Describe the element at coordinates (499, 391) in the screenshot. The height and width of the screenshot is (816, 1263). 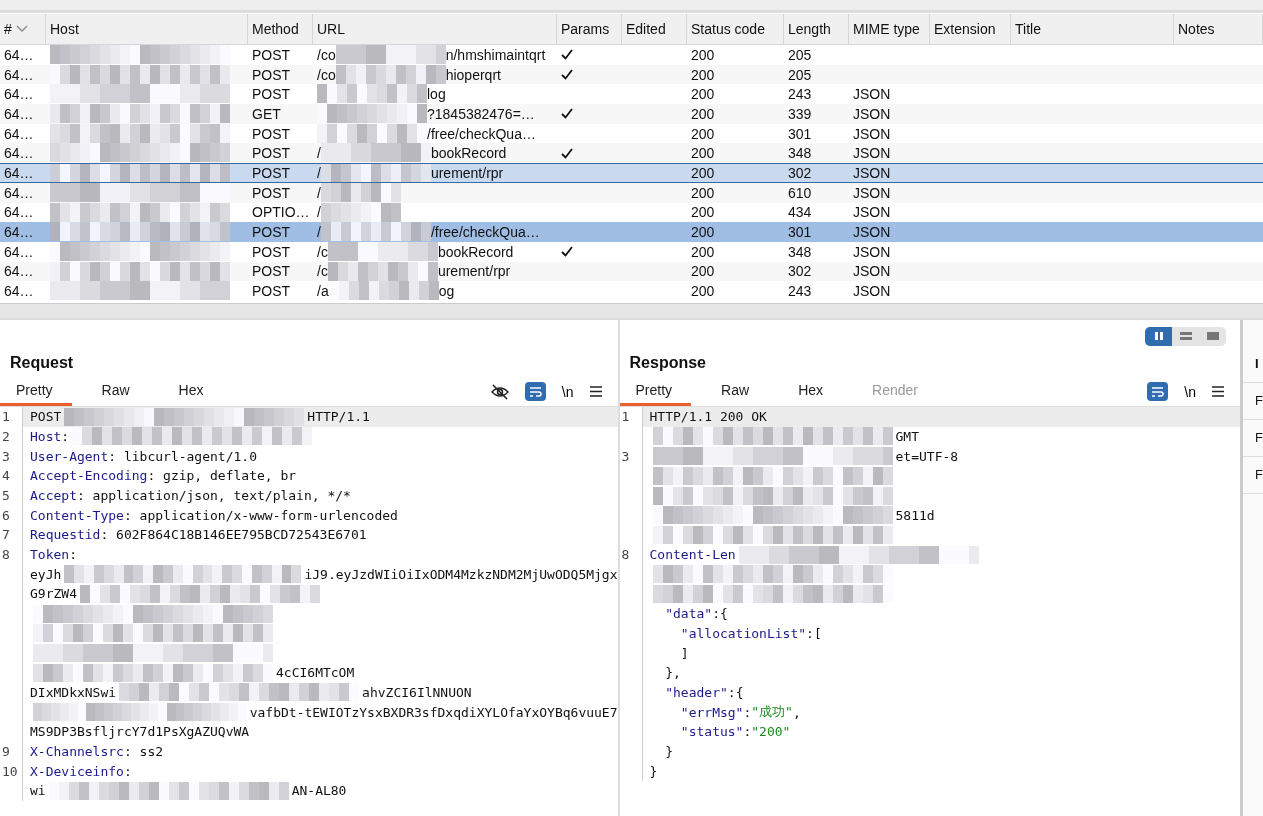
I see `eye-slash-icon` at that location.